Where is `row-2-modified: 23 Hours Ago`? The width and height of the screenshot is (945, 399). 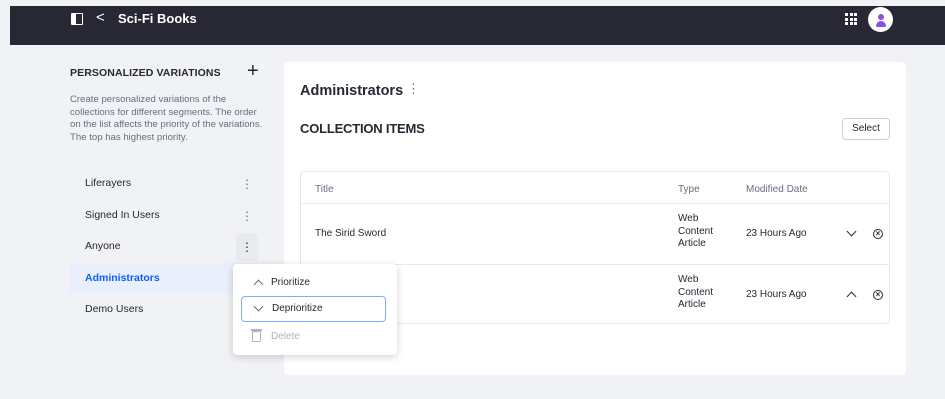
row-2-modified: 23 Hours Ago is located at coordinates (776, 294).